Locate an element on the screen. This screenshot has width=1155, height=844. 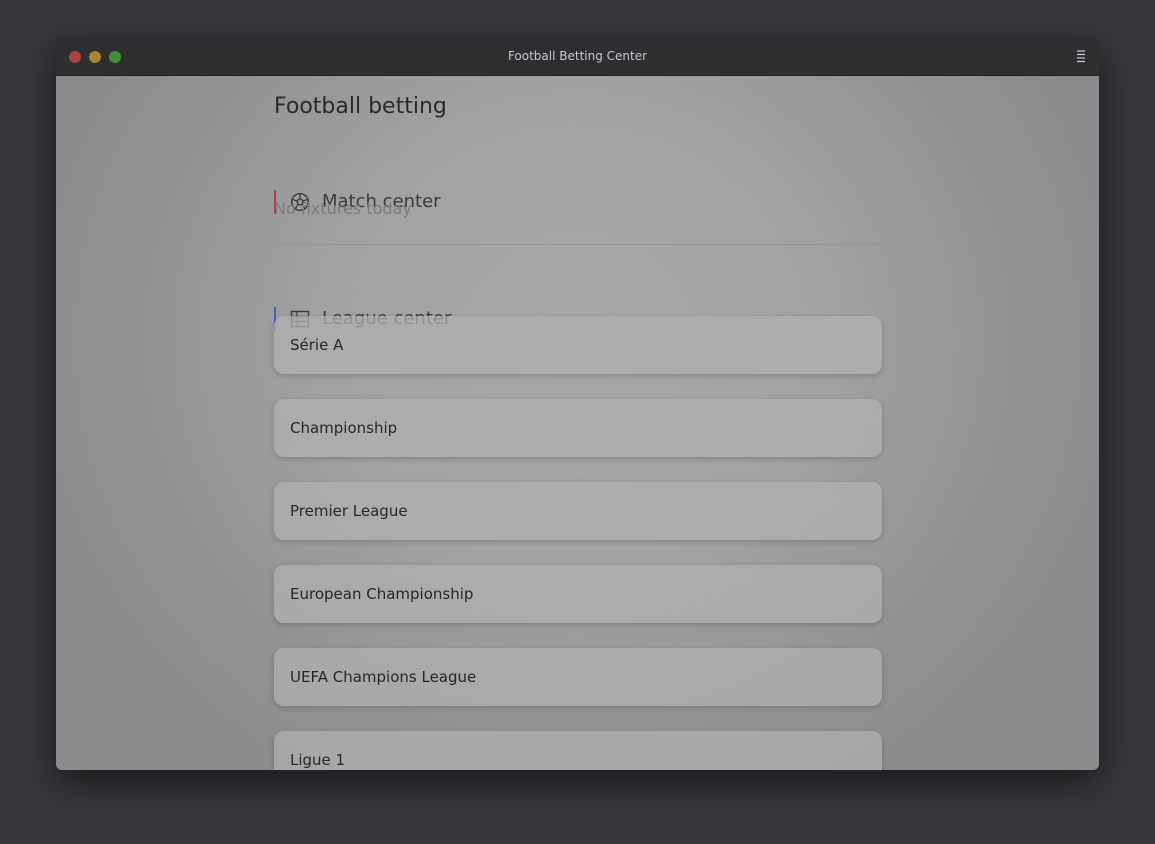
league-card-european-championship: European Championship is located at coordinates (578, 594).